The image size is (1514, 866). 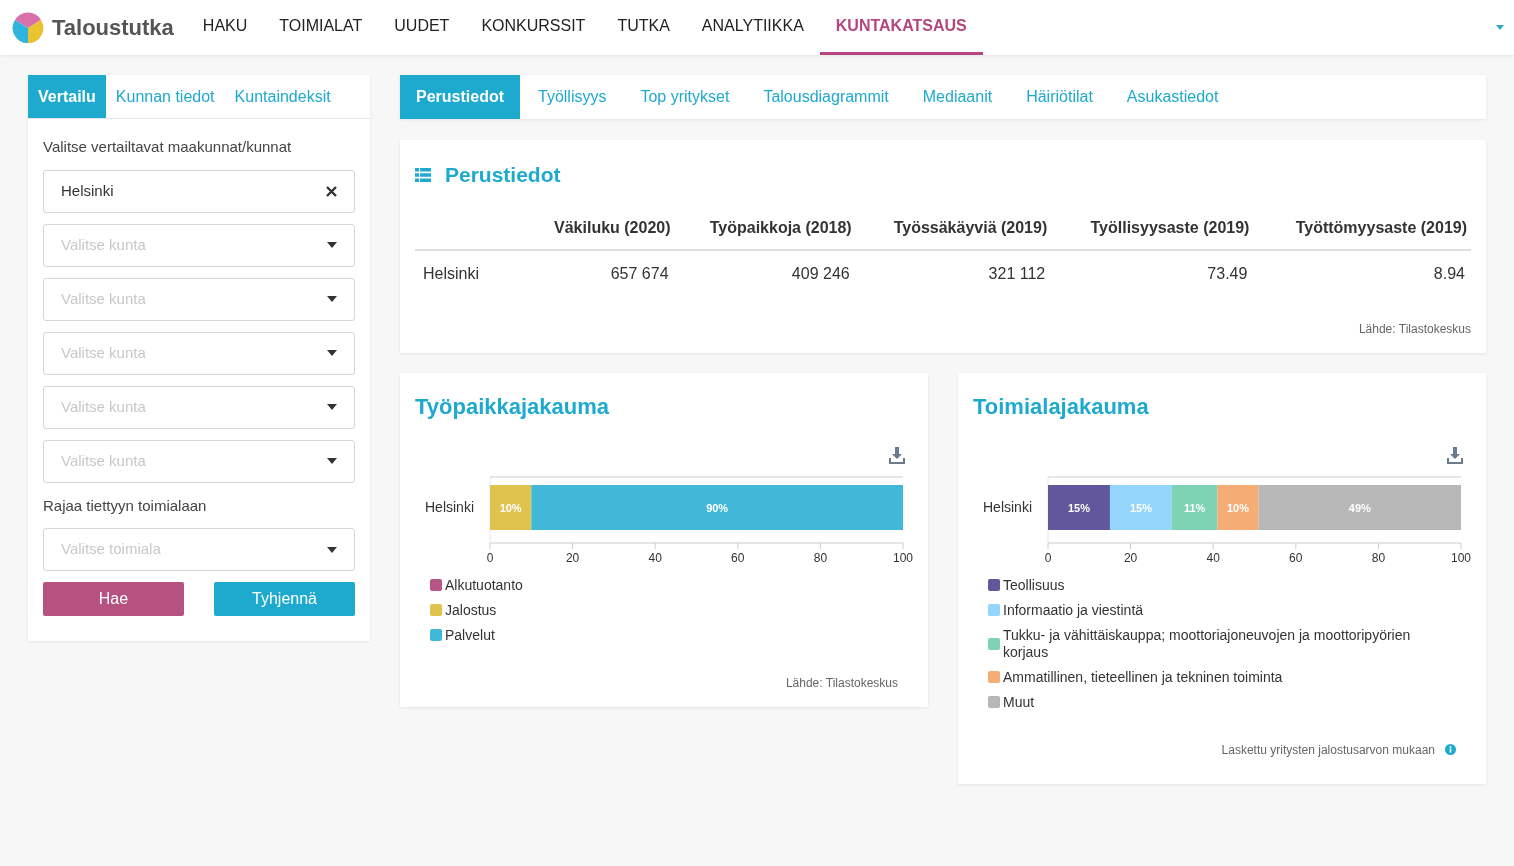 What do you see at coordinates (113, 27) in the screenshot?
I see `logo-text: Taloustutka` at bounding box center [113, 27].